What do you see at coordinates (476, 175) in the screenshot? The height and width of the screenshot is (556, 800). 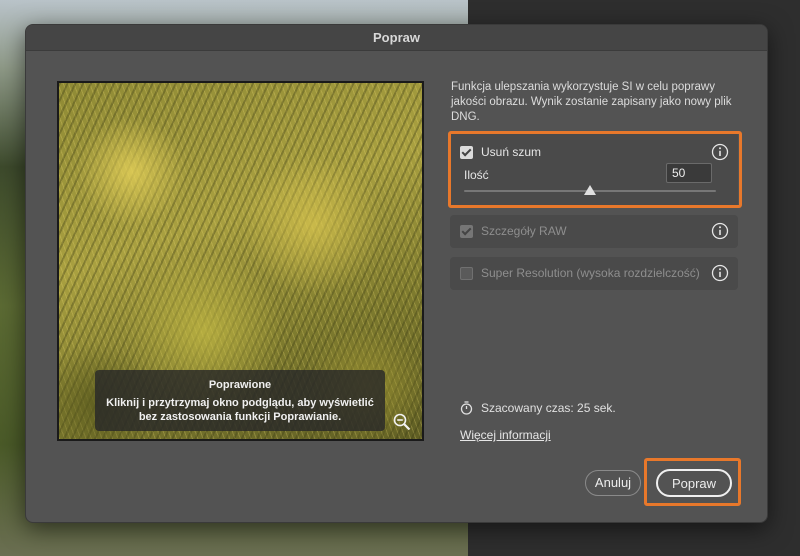 I see `amount-label: Ilość` at bounding box center [476, 175].